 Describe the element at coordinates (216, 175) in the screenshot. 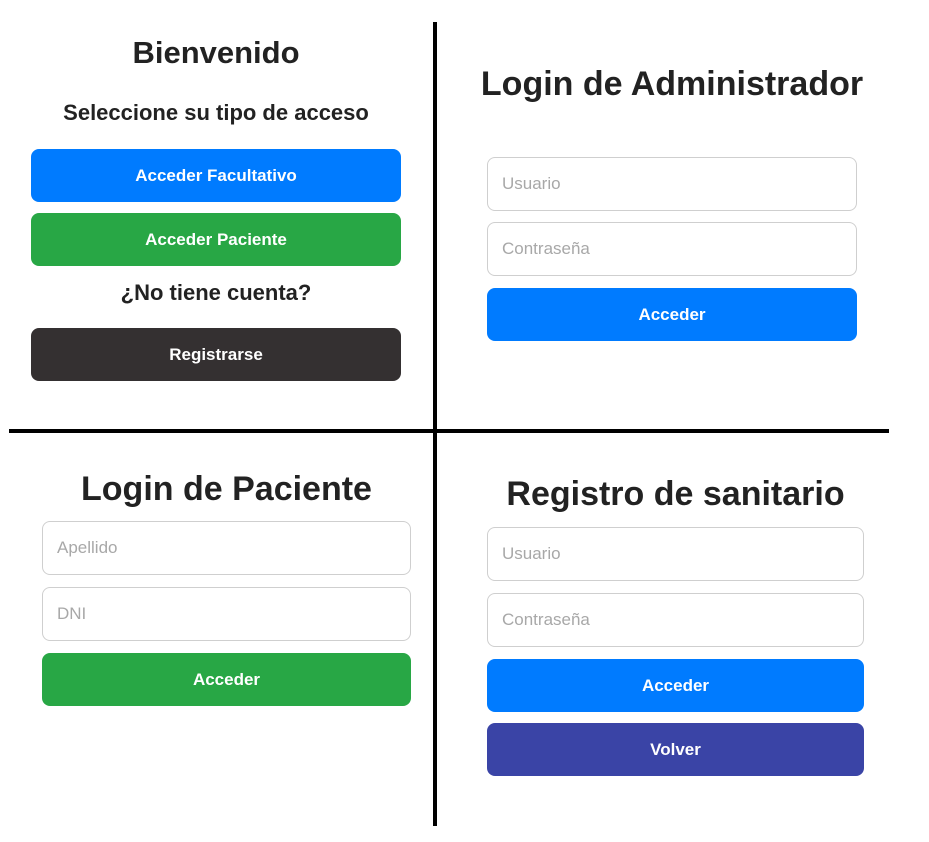

I see `acceder-facultativo-button: Acceder Facultativo` at that location.